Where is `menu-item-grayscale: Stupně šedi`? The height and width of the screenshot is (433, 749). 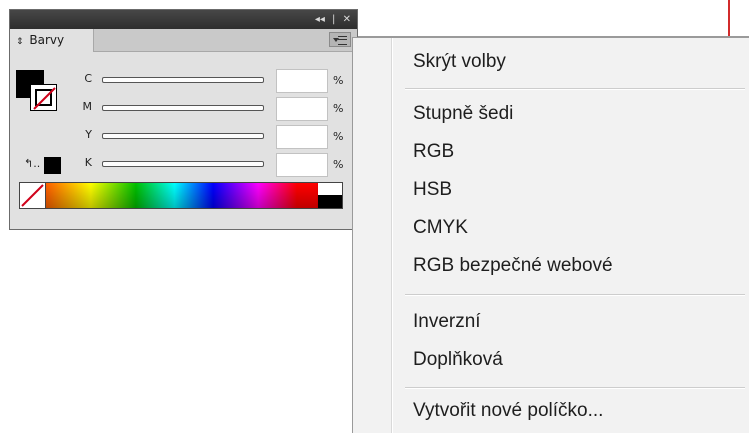
menu-item-grayscale: Stupně šedi is located at coordinates (463, 114).